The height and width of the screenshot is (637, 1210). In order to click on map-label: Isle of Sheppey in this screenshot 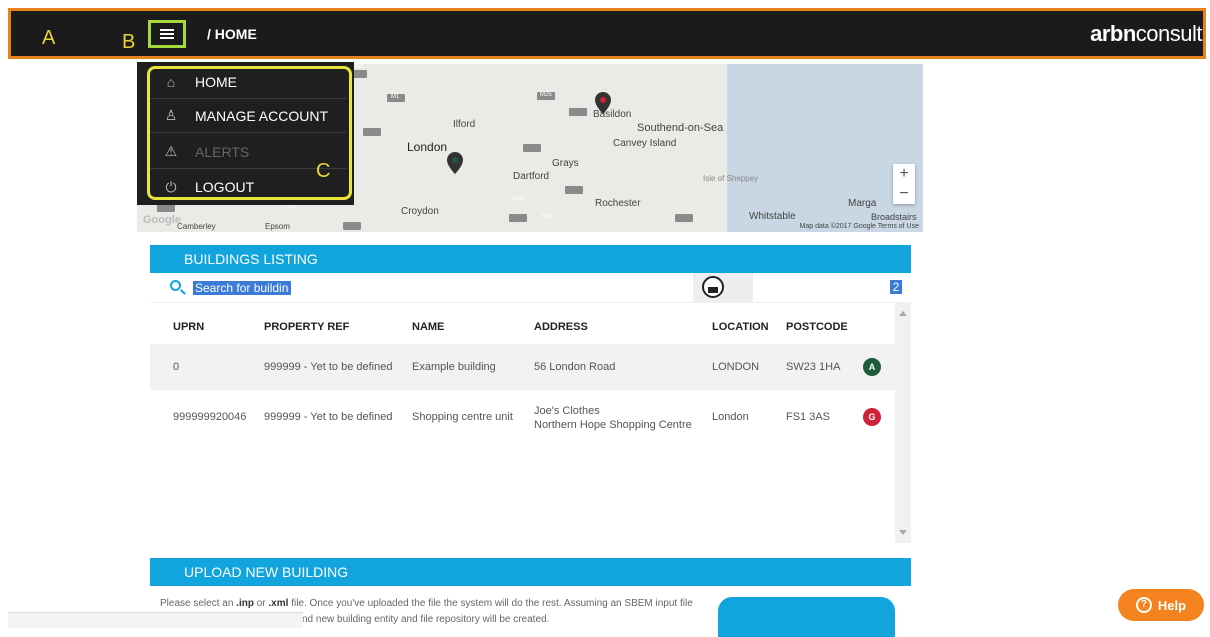, I will do `click(731, 178)`.